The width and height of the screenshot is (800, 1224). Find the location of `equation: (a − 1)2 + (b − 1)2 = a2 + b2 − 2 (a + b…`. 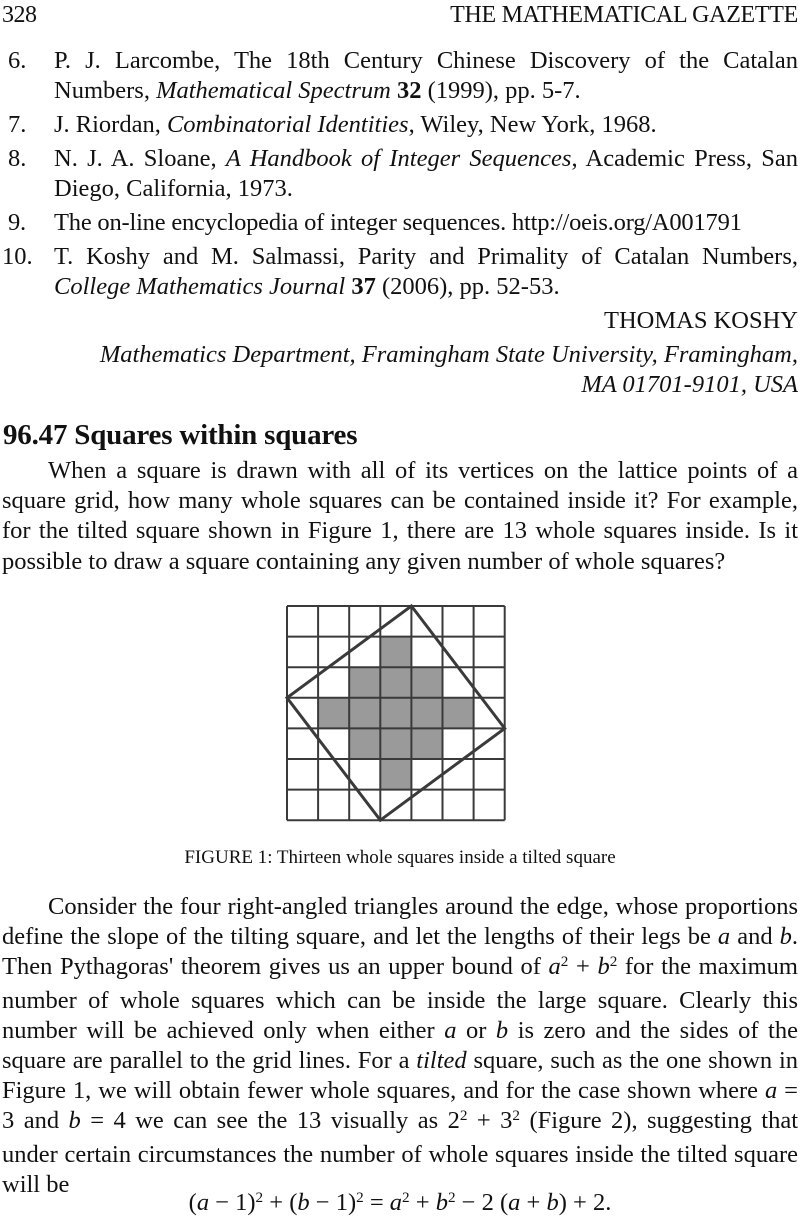

equation: (a − 1)2 + (b − 1)2 = a2 + b2 − 2 (a + b… is located at coordinates (400, 1204).